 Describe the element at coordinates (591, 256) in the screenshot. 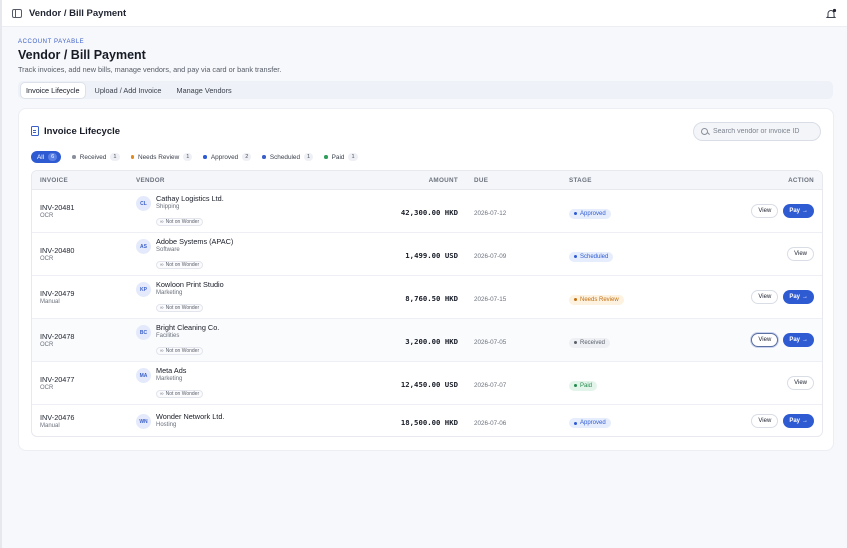

I see `stage-badge: Scheduled` at that location.